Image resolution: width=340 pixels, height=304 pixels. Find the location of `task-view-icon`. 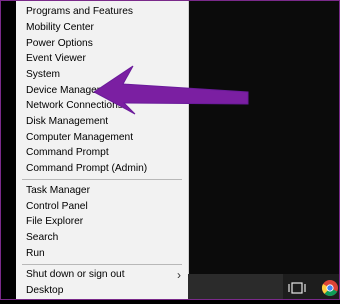

task-view-icon is located at coordinates (297, 288).